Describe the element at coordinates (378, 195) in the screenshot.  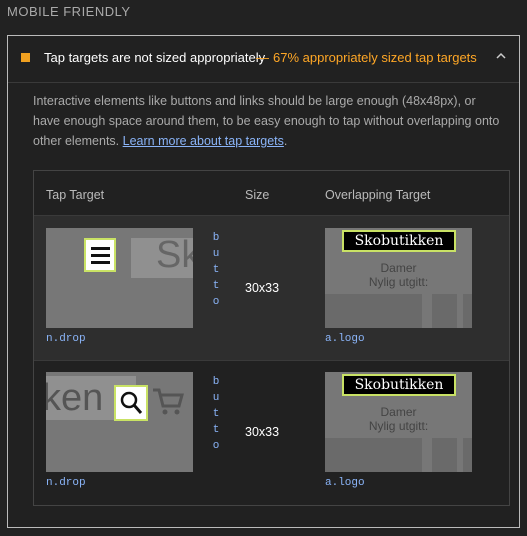
I see `header-overlapping-target: Overlapping Target` at that location.